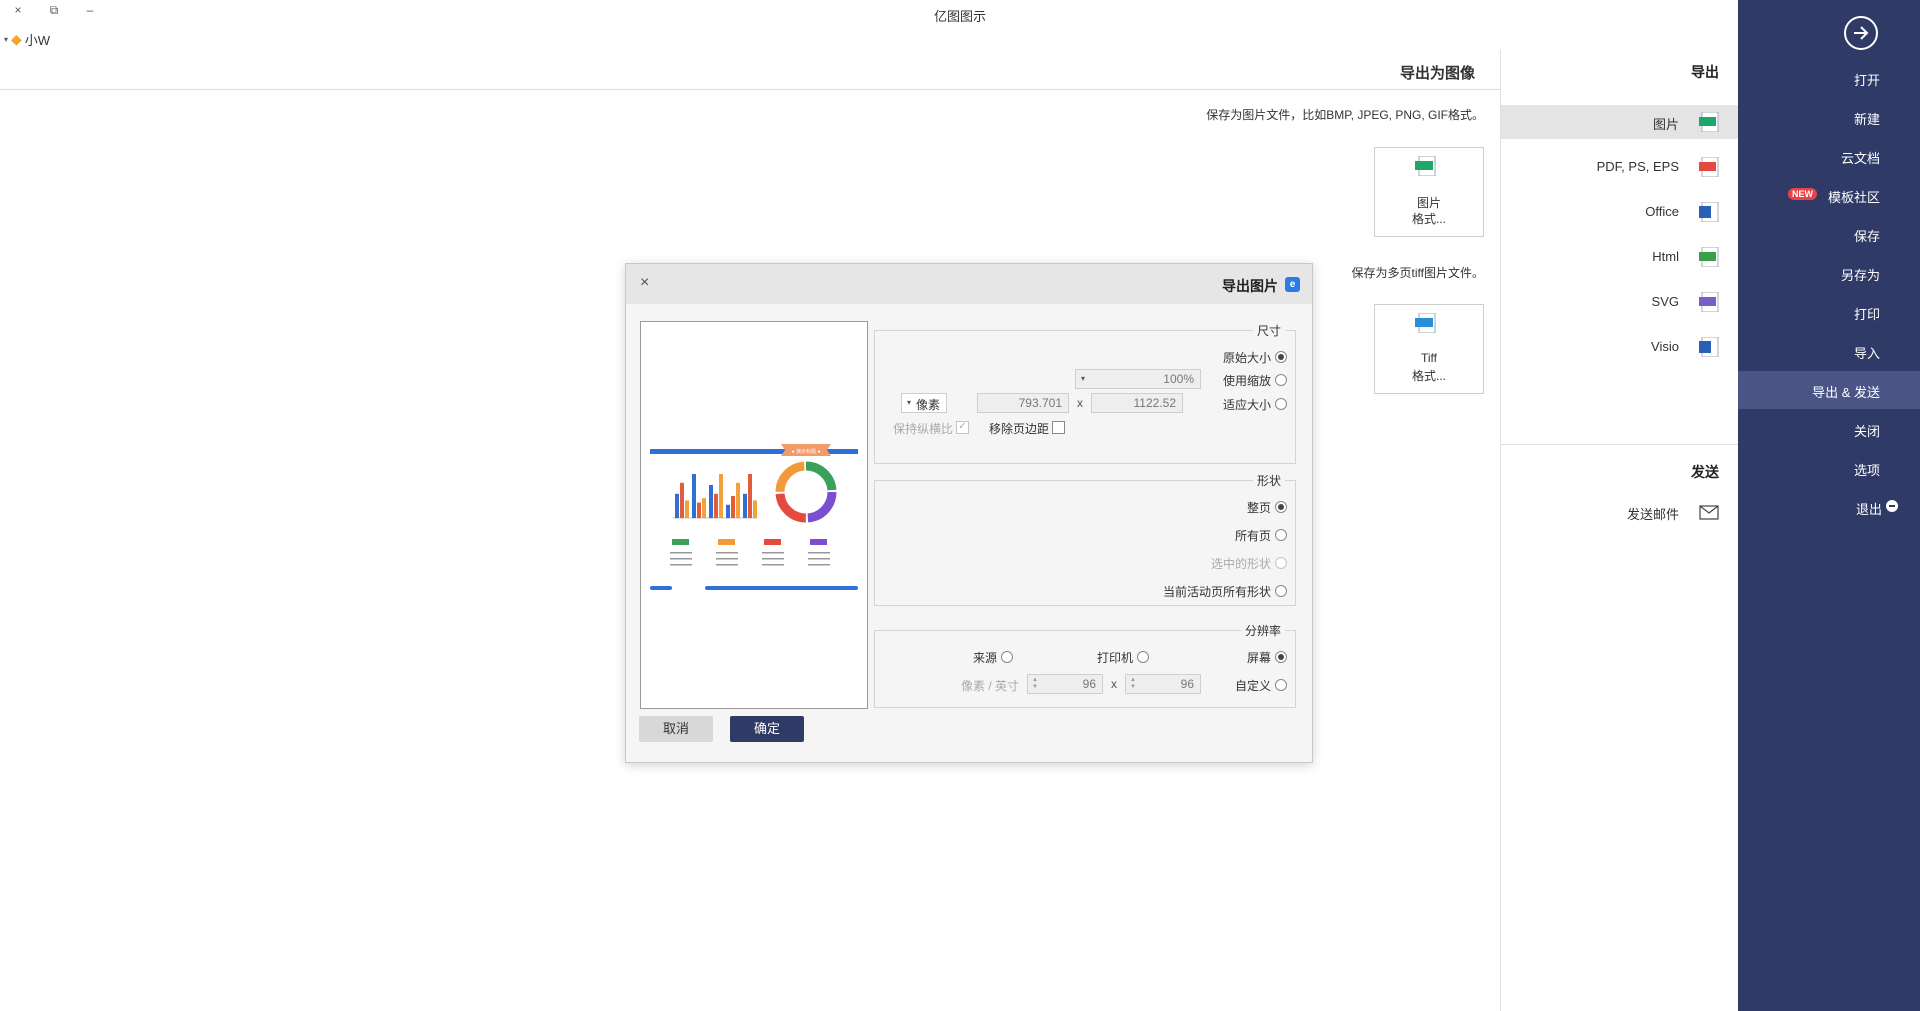 The width and height of the screenshot is (1920, 1011). I want to click on all-pages-radio, so click(1281, 535).